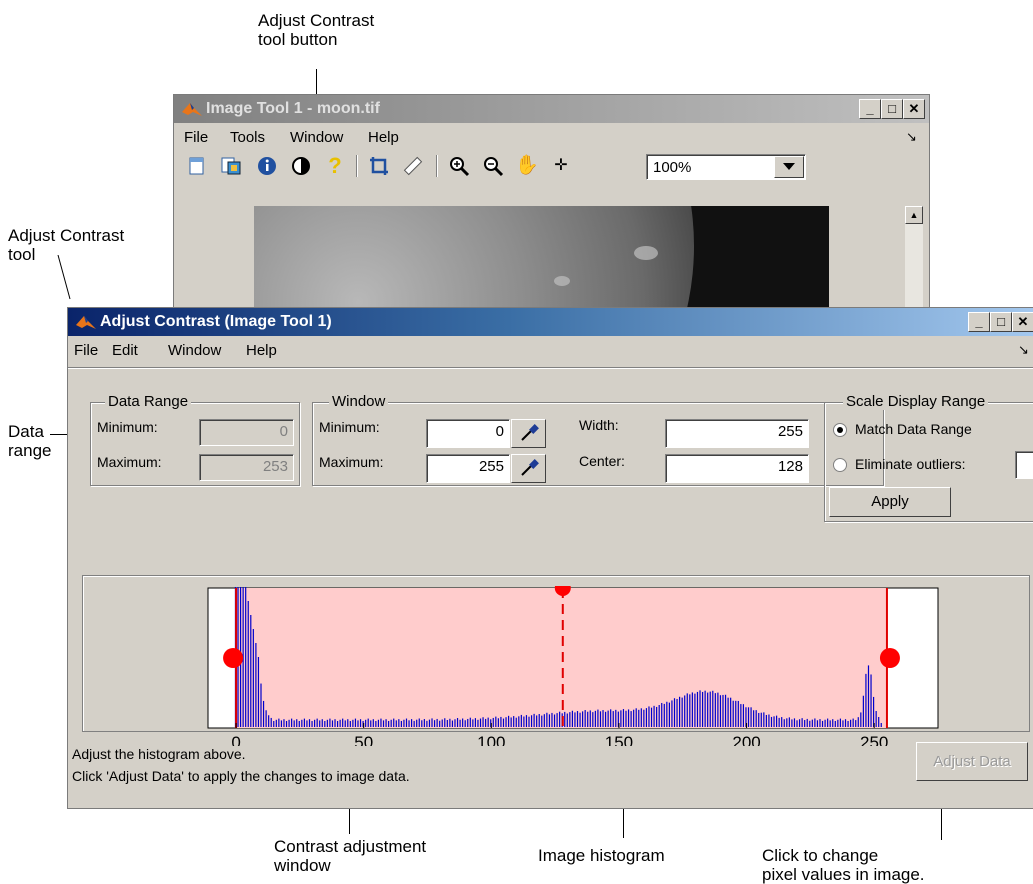  What do you see at coordinates (231, 166) in the screenshot?
I see `overview-icon` at bounding box center [231, 166].